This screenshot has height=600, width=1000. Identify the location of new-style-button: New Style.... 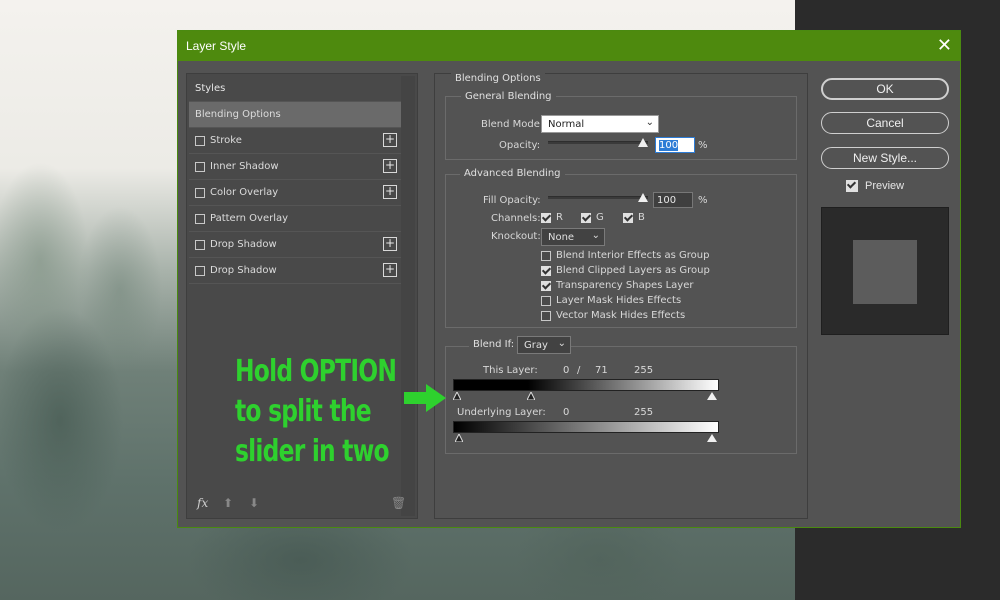
(885, 158).